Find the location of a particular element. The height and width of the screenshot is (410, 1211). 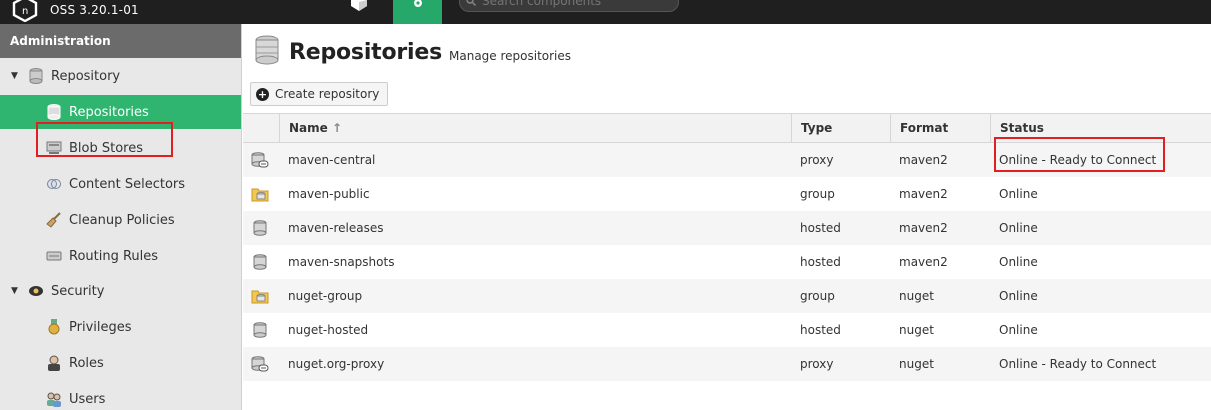

repo-name: maven-central is located at coordinates (332, 160).